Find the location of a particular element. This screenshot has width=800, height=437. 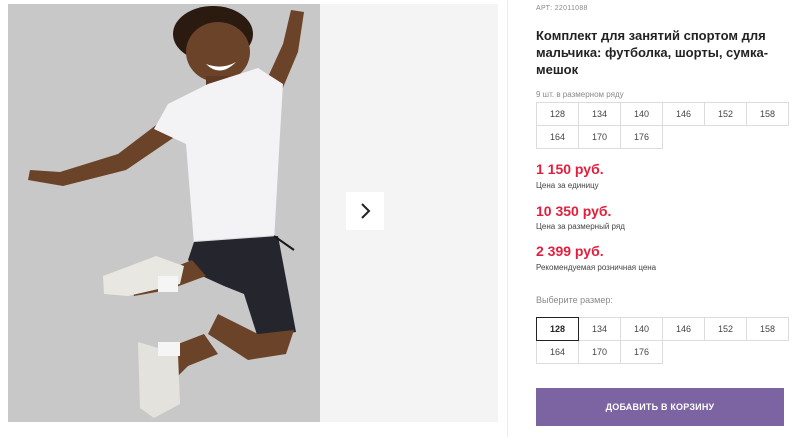

size-option-128: 128 is located at coordinates (557, 329).